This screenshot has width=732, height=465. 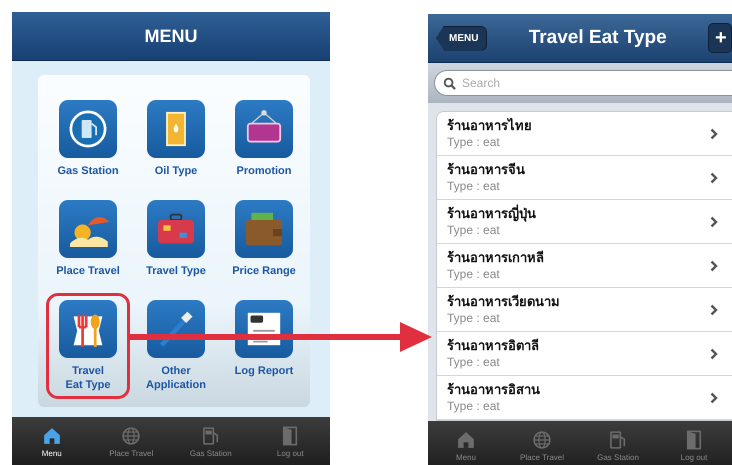 What do you see at coordinates (584, 266) in the screenshot?
I see `list-row: ร้านอาหารเกาหลี Type : eat` at bounding box center [584, 266].